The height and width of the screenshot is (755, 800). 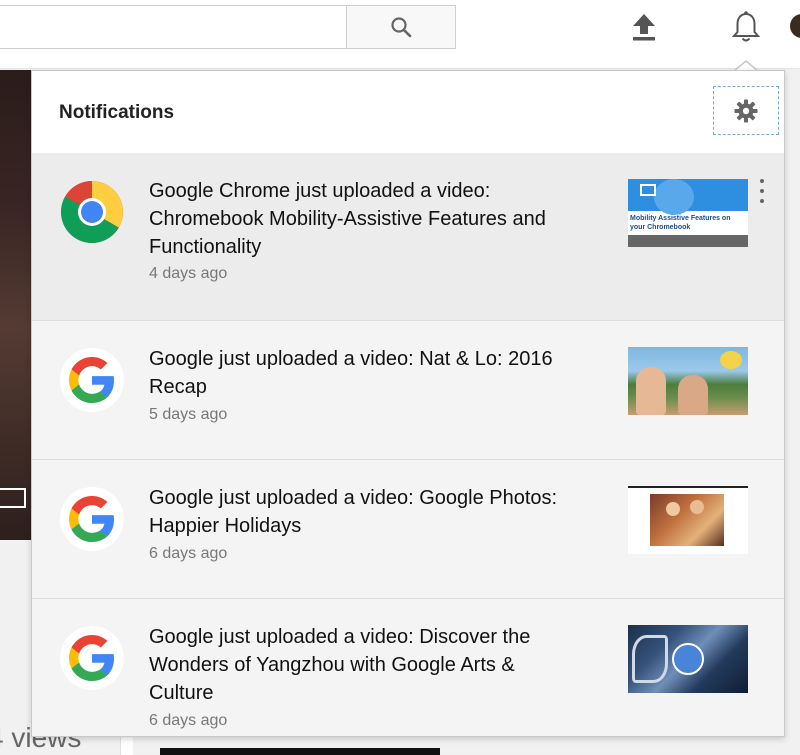 I want to click on notifications-button, so click(x=746, y=27).